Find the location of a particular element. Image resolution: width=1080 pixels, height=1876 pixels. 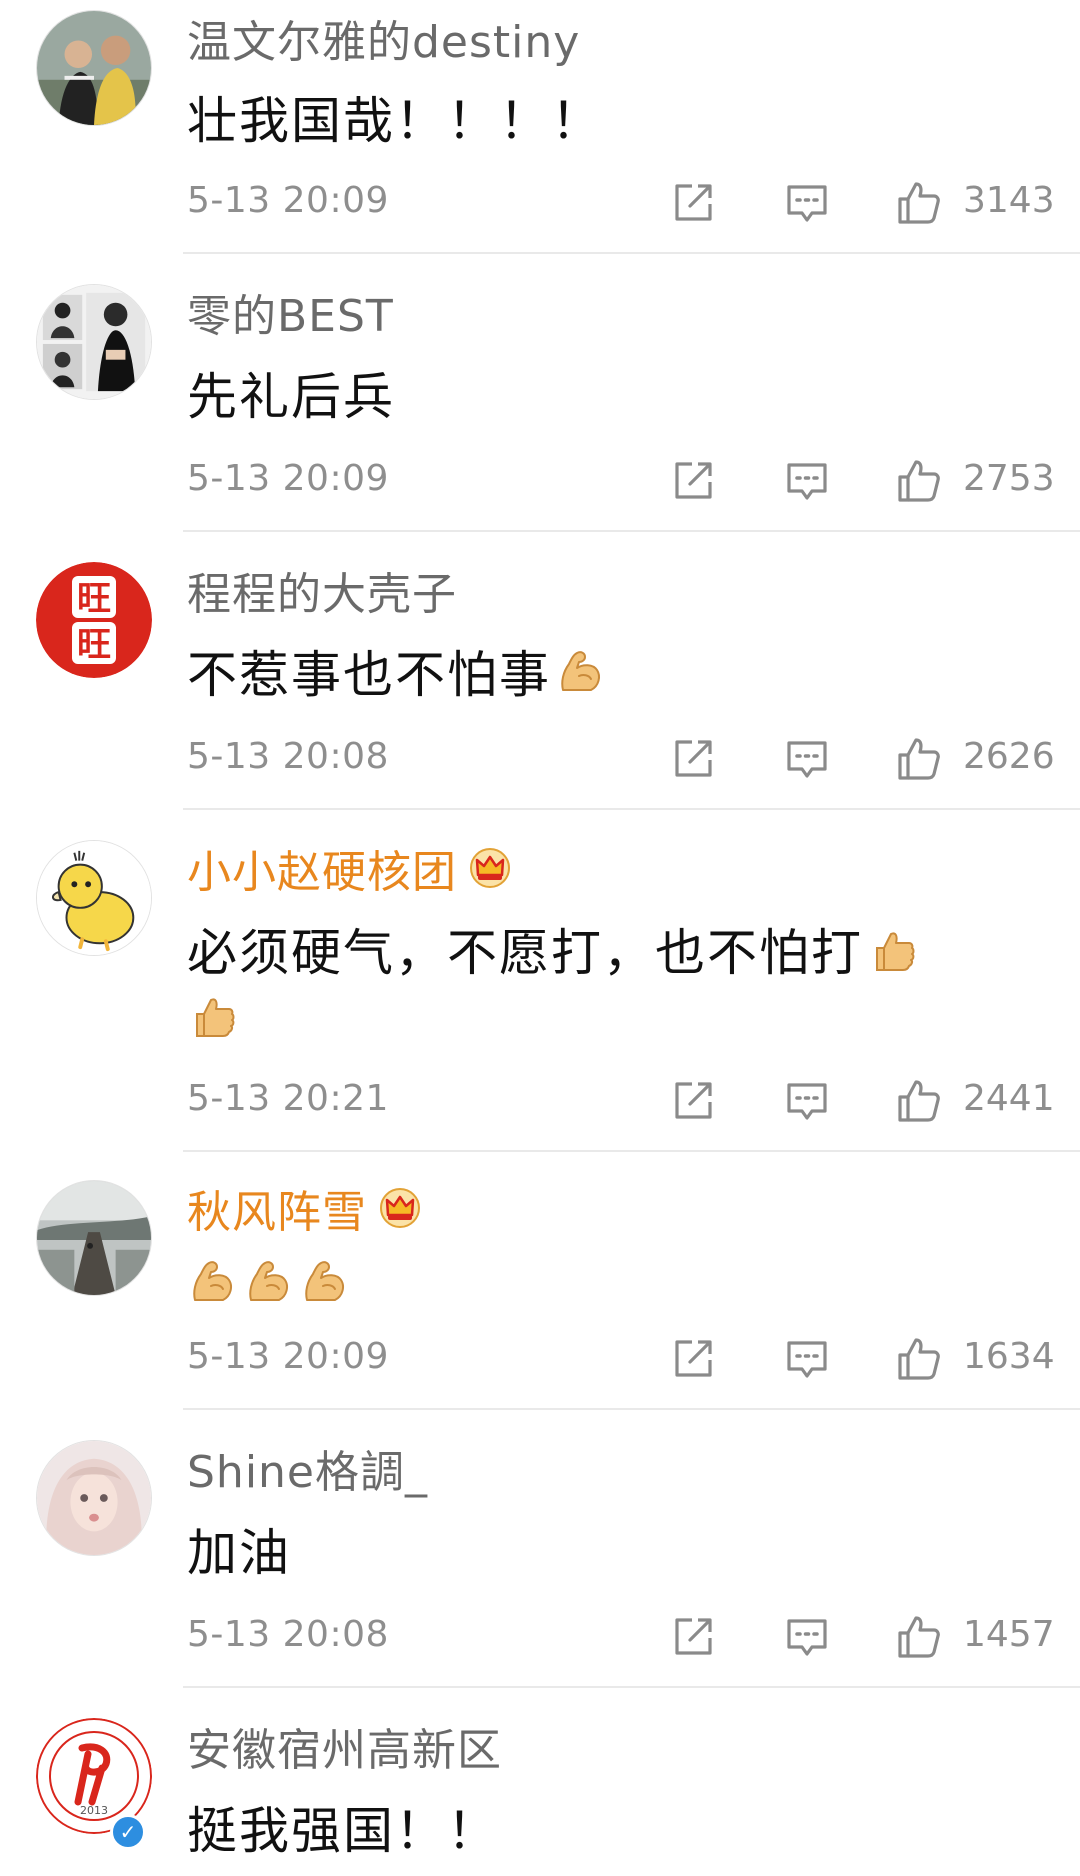

comment-text-content: 加油 is located at coordinates (239, 1553).